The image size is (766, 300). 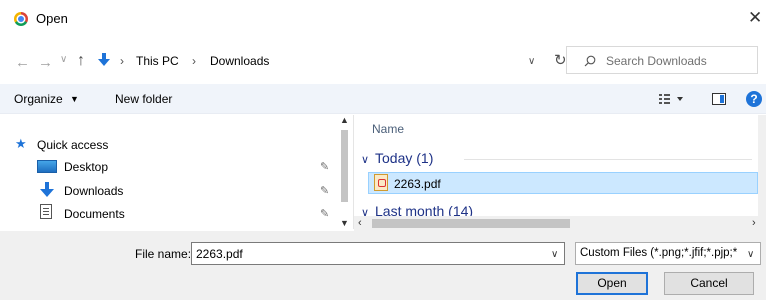 What do you see at coordinates (219, 254) in the screenshot?
I see `file-name-value: 2263.pdf` at bounding box center [219, 254].